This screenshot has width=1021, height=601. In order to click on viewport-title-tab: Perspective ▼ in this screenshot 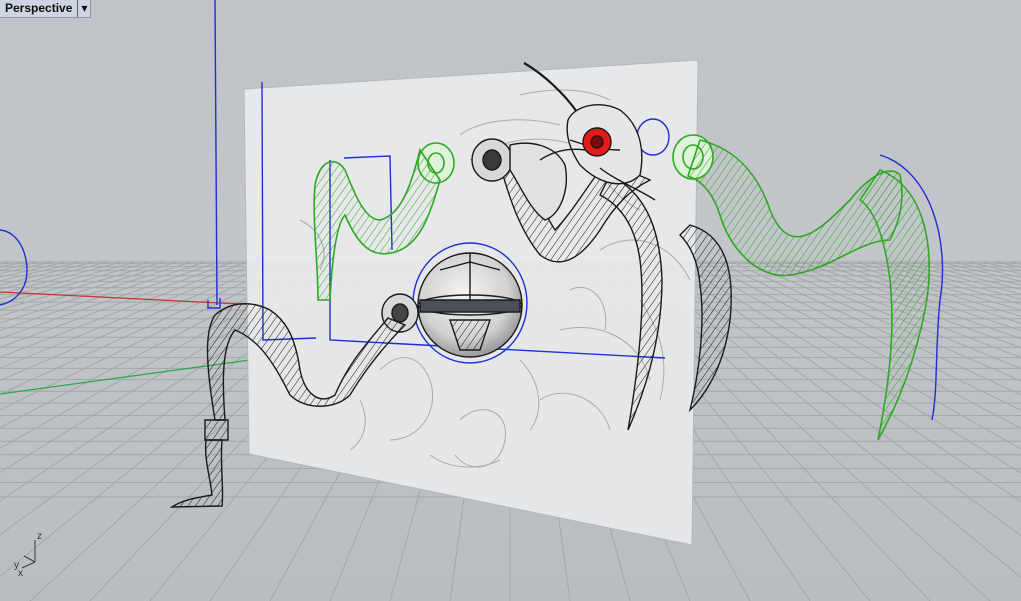, I will do `click(46, 9)`.